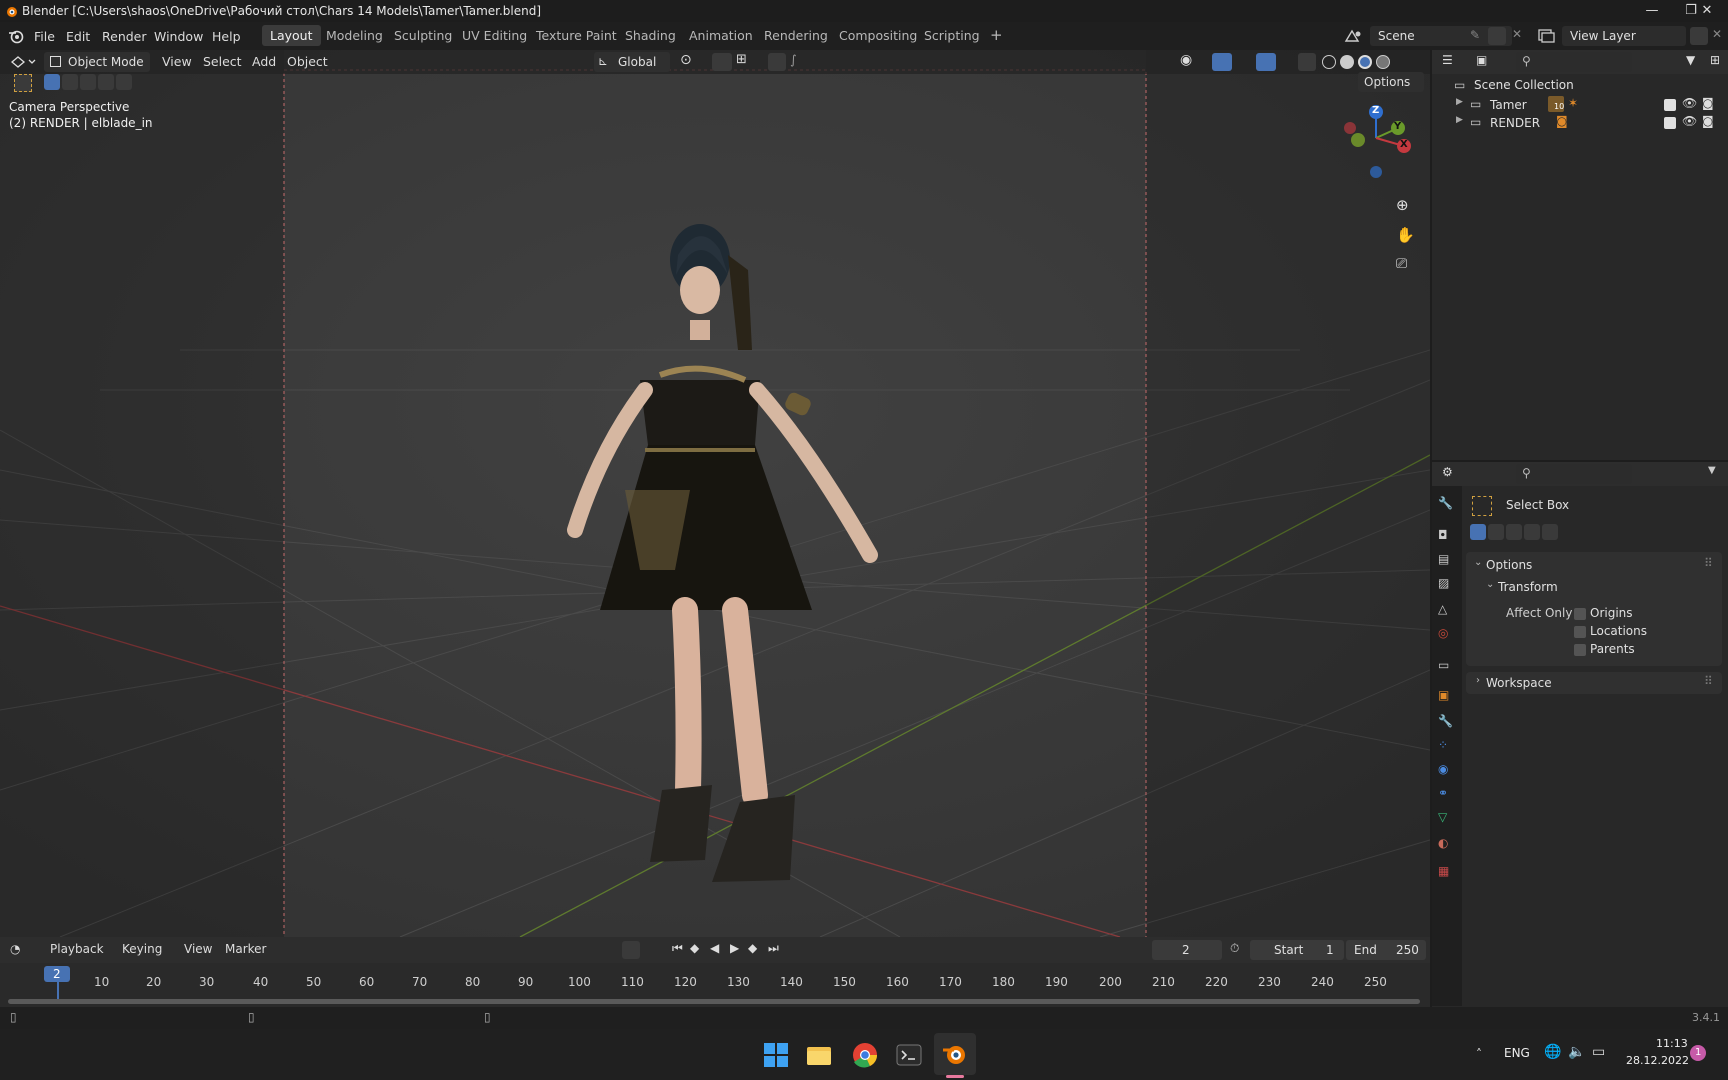 The height and width of the screenshot is (1080, 1728). Describe the element at coordinates (721, 35) in the screenshot. I see `tab-animation: Animation` at that location.